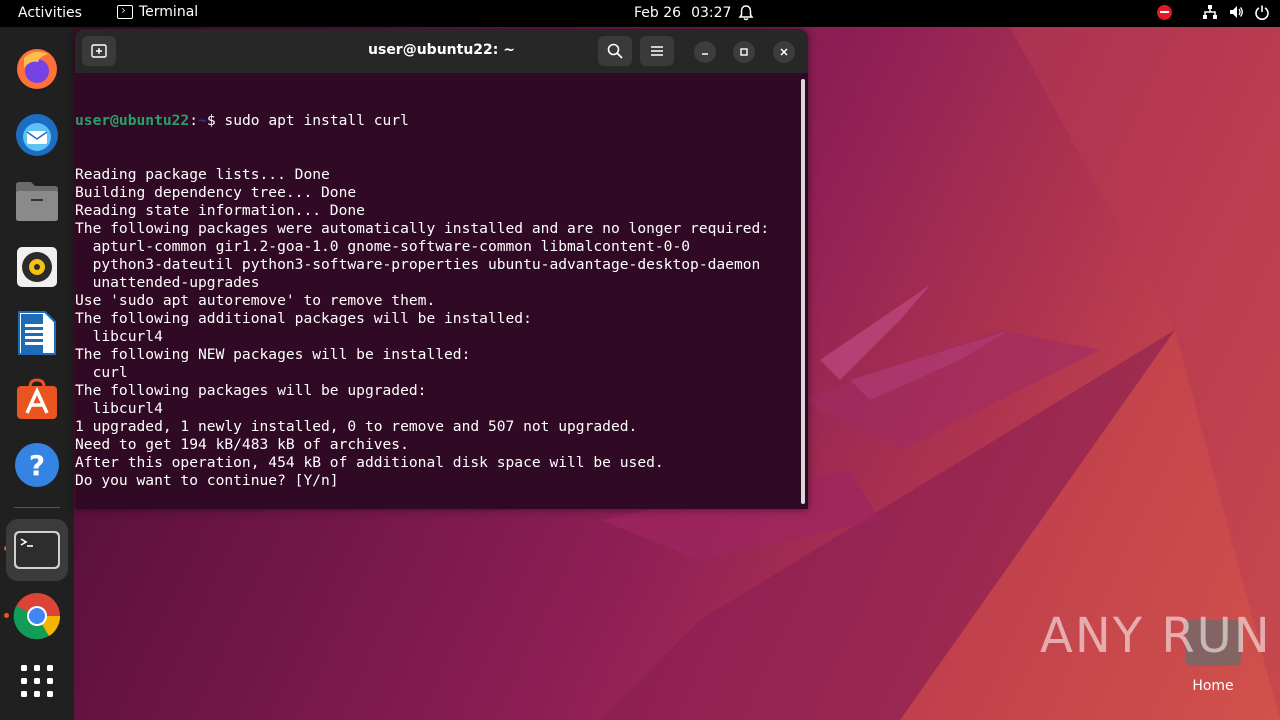  I want to click on prompt-user: user@ubuntu22, so click(132, 120).